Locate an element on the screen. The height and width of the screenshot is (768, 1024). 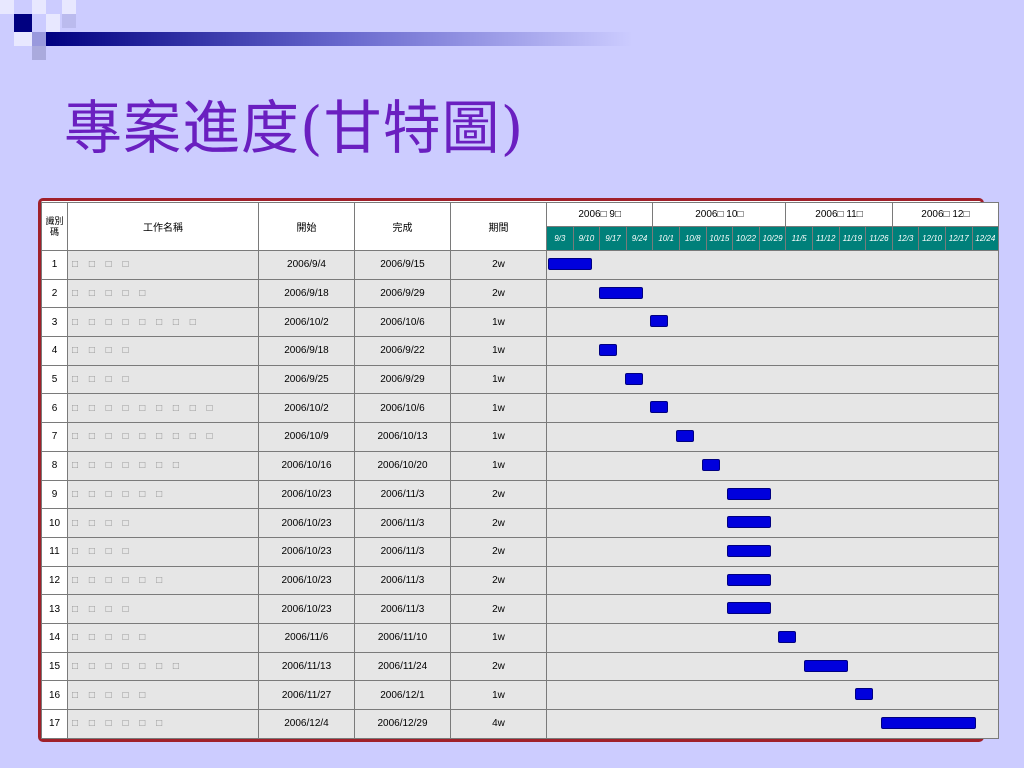
task-finish: 2006/12/1 is located at coordinates (402, 695).